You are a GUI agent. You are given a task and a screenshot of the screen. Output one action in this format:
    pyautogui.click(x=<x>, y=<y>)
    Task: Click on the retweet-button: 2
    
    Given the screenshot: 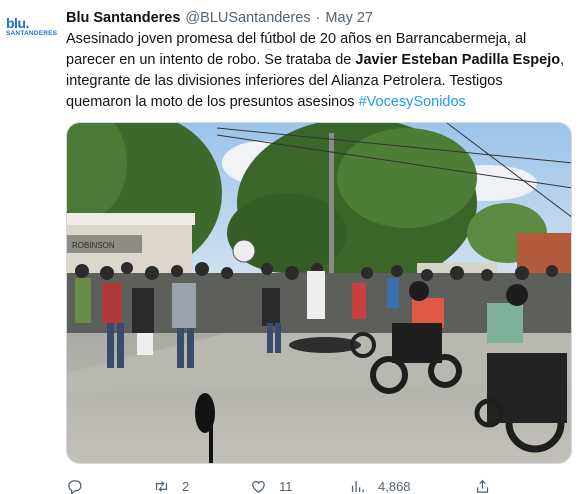 What is the action you would take?
    pyautogui.click(x=171, y=486)
    